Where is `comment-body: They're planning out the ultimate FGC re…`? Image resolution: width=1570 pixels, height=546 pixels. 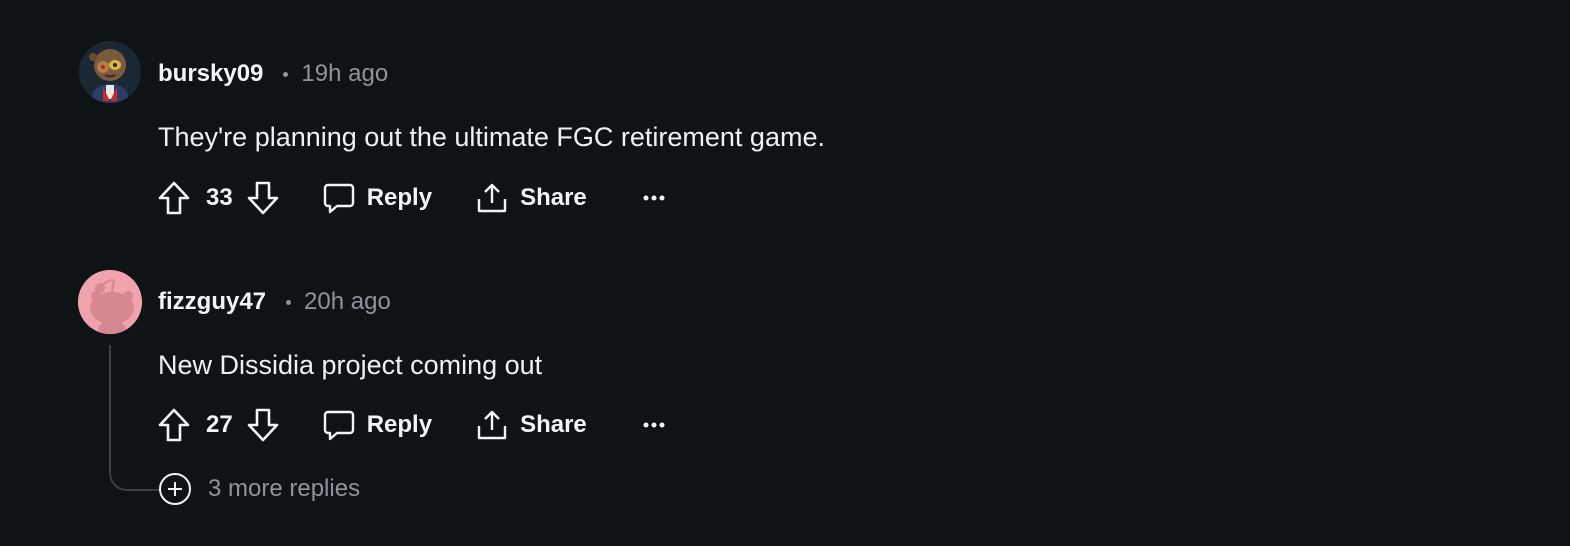
comment-body: They're planning out the ultimate FGC re… is located at coordinates (491, 137).